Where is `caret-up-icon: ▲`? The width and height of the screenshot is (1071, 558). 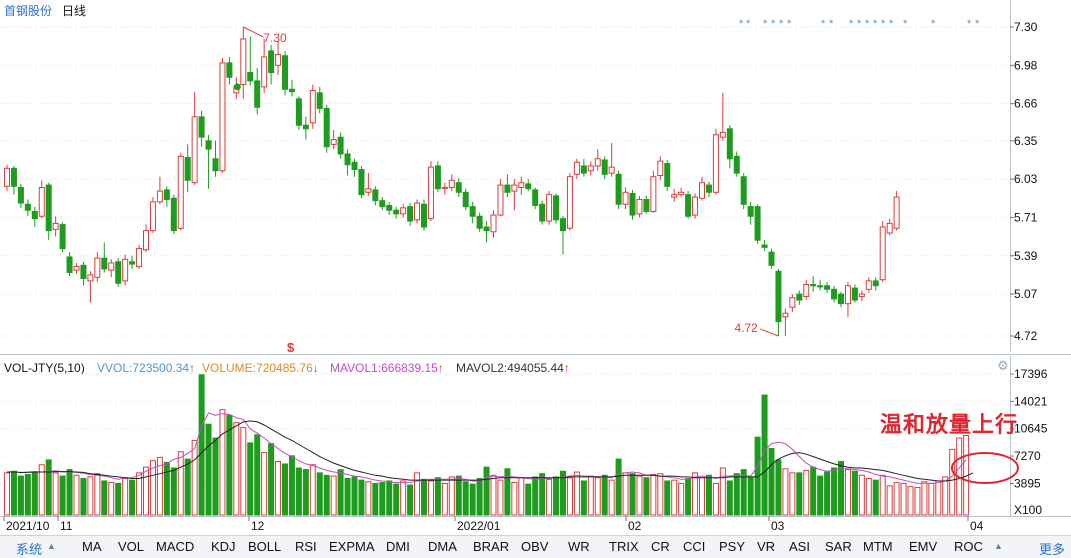 caret-up-icon: ▲ is located at coordinates (51, 546).